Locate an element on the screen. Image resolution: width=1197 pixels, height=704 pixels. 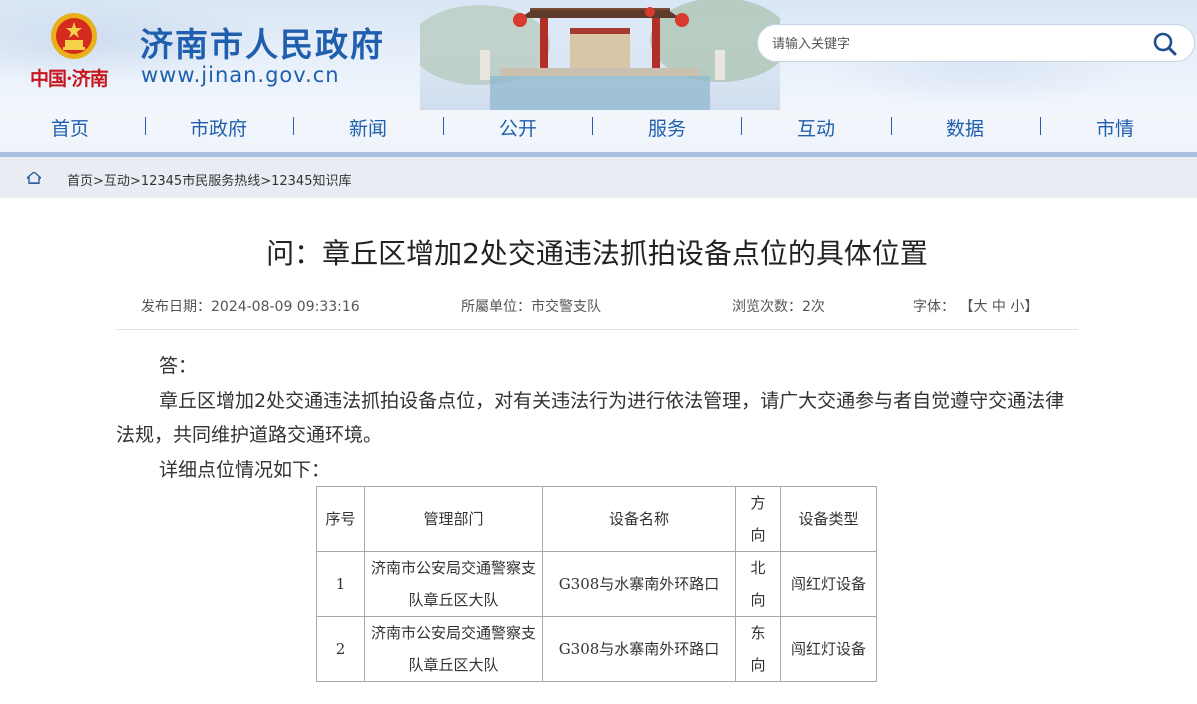
breadcrumb-item-home: 首页 is located at coordinates (80, 181).